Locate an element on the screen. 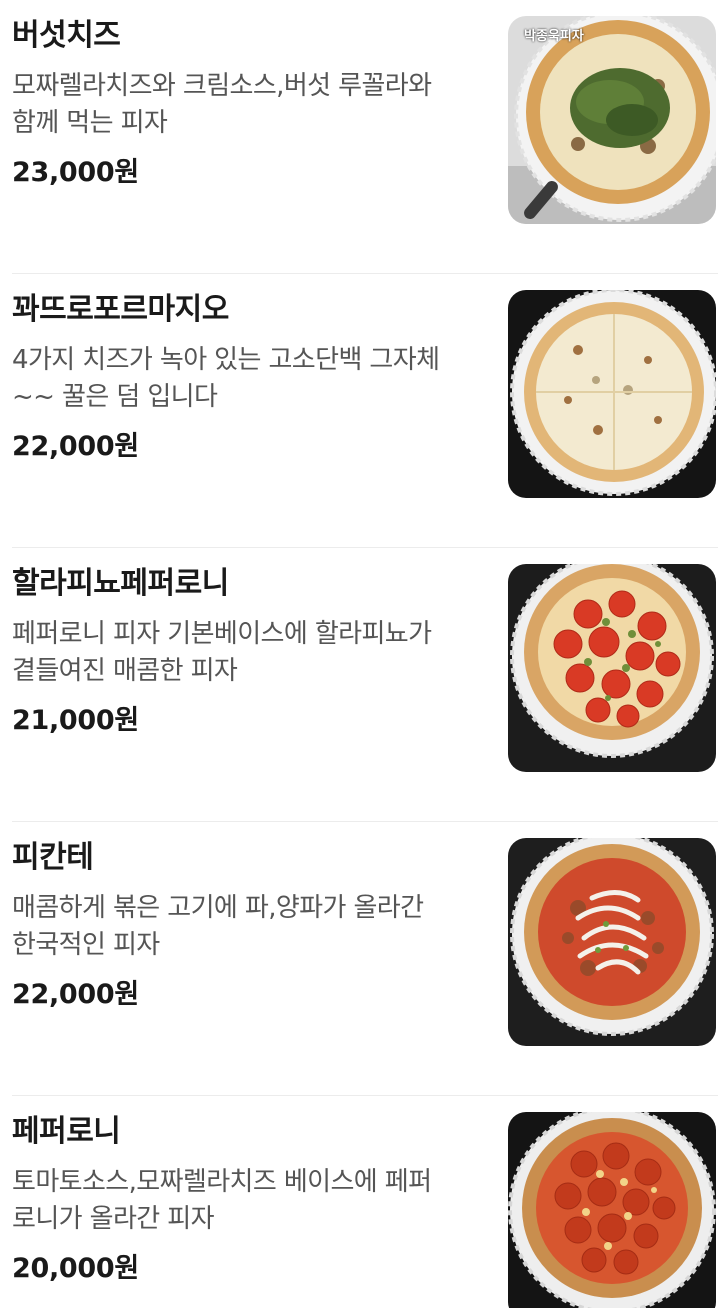 This screenshot has width=718, height=1308. menu-item-description-line: 곁들여진 매콤한 피자 is located at coordinates (125, 671).